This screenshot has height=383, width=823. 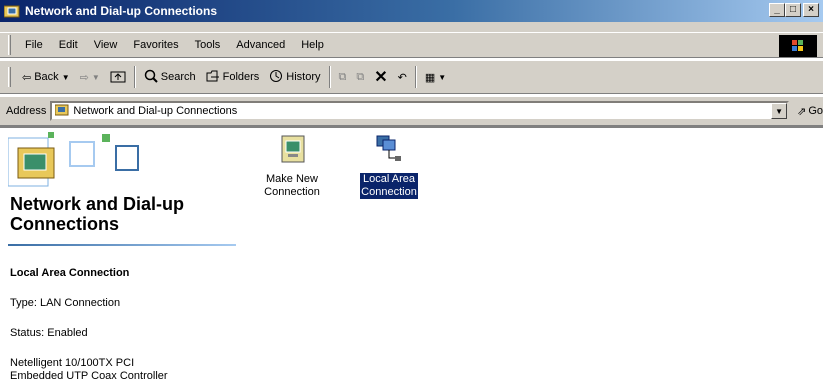 What do you see at coordinates (777, 10) in the screenshot?
I see `minimize-button: _` at bounding box center [777, 10].